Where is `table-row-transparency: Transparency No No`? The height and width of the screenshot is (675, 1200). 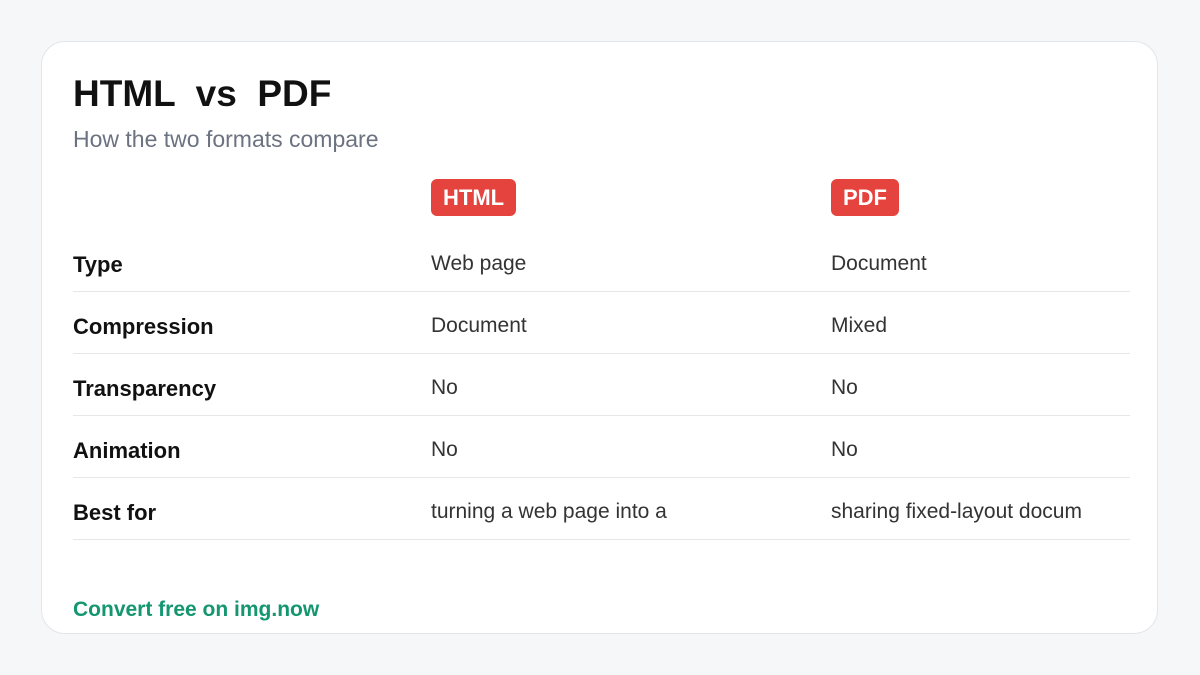
table-row-transparency: Transparency No No is located at coordinates (601, 385).